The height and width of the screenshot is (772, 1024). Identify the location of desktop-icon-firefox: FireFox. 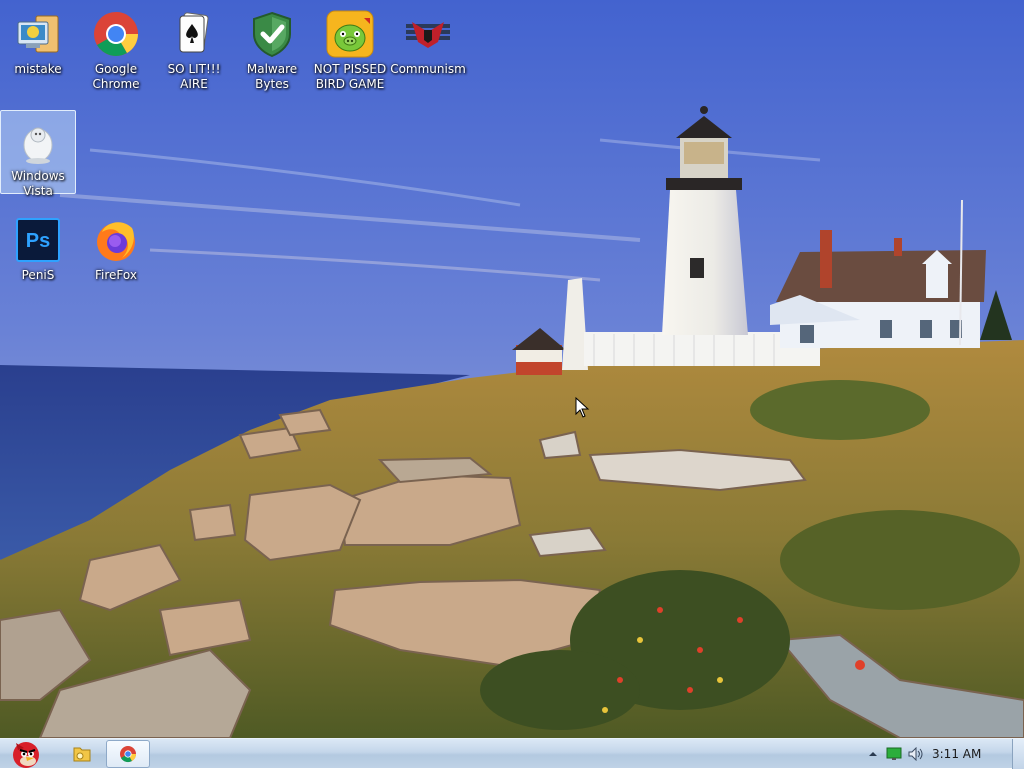
(116, 246).